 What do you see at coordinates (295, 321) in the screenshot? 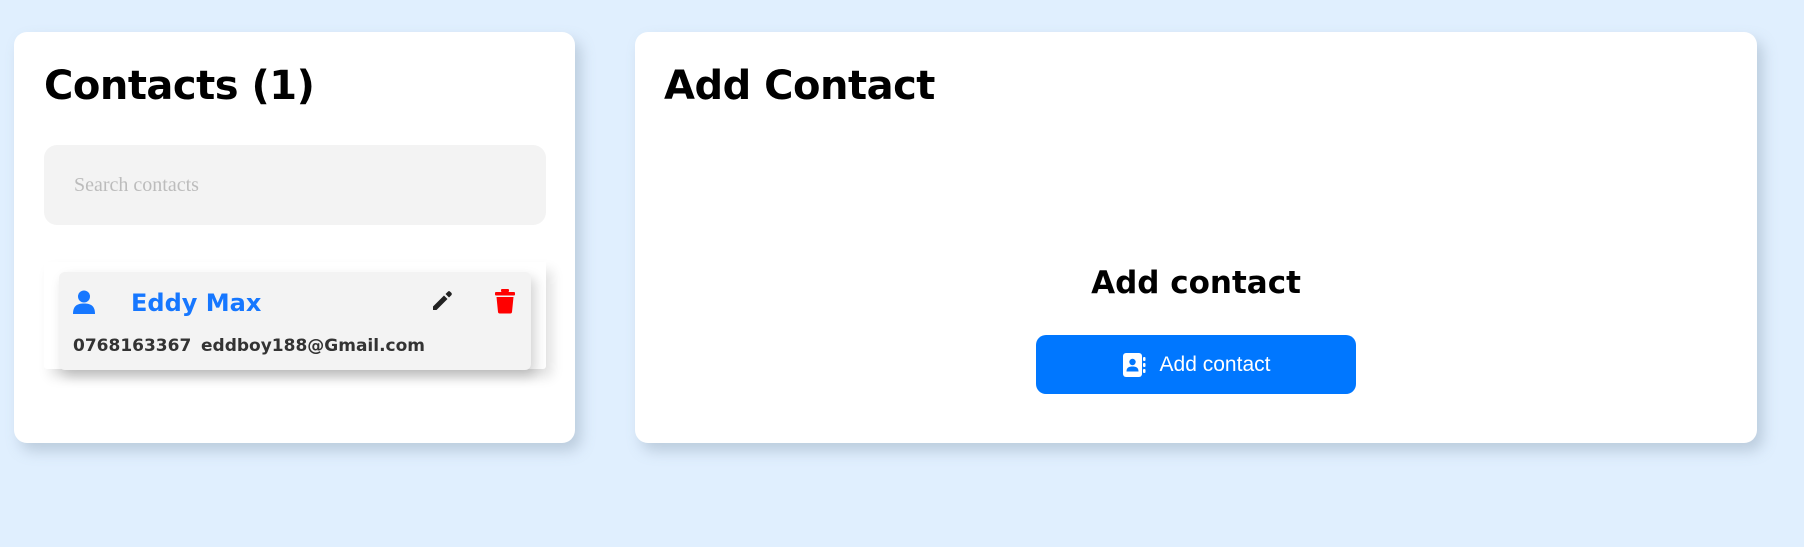
I see `list-item: Eddy Max 0768163367 eddboy188@Gmail.com` at bounding box center [295, 321].